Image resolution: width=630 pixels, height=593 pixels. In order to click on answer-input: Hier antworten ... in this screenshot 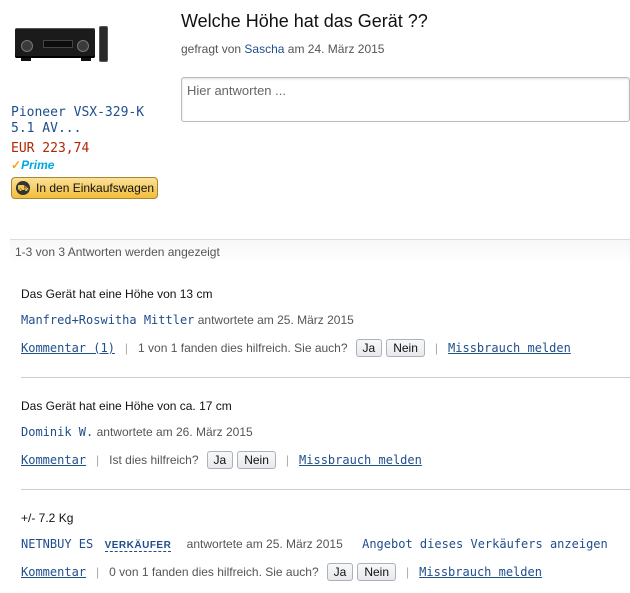, I will do `click(405, 99)`.